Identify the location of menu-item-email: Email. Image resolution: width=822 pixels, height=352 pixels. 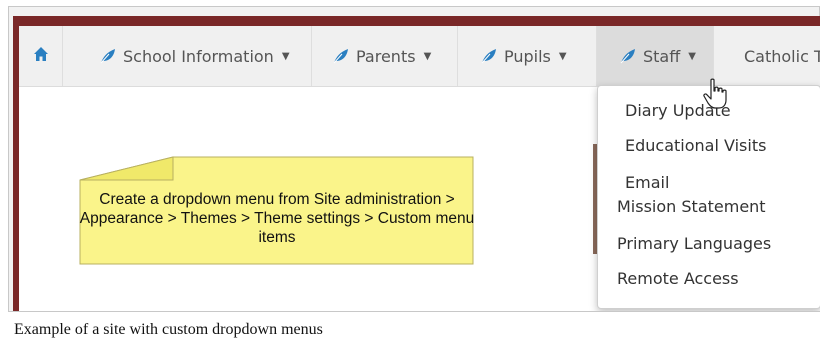
(647, 182).